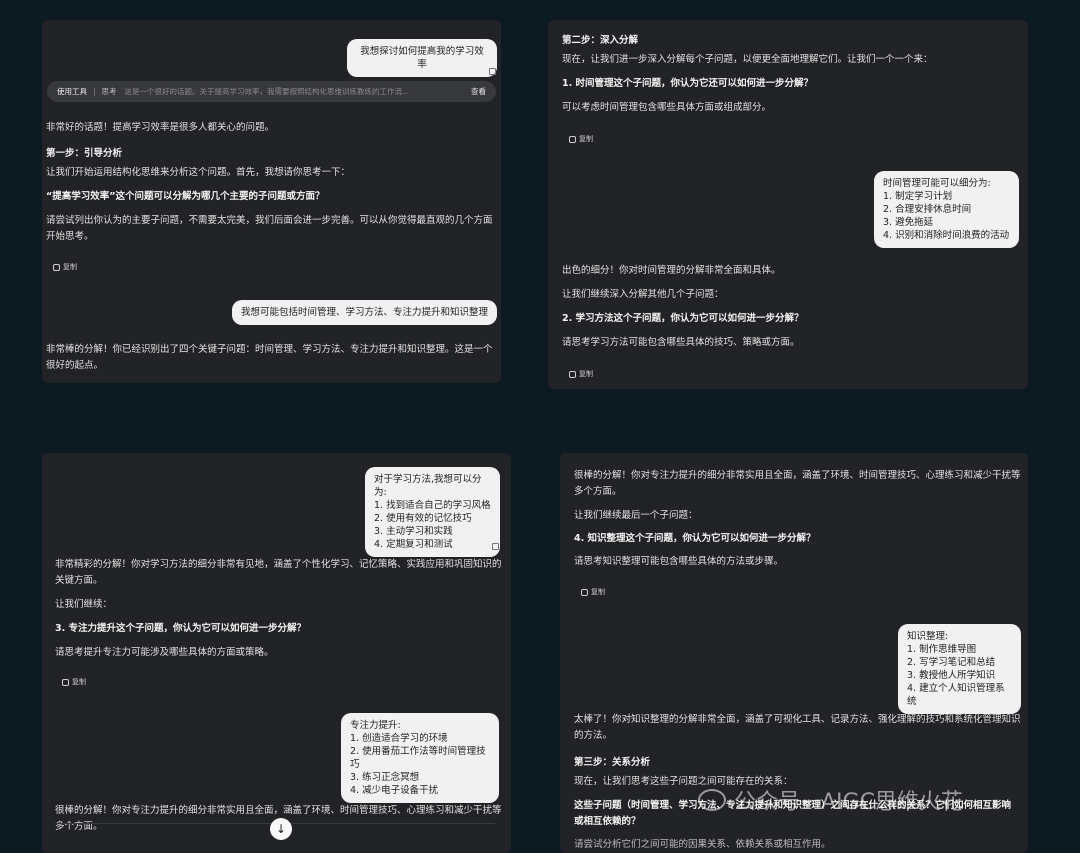 Image resolution: width=1080 pixels, height=853 pixels. I want to click on reply-intro: 非常好的话题！提高学习效率是很多人都关心的问题。, so click(160, 127).